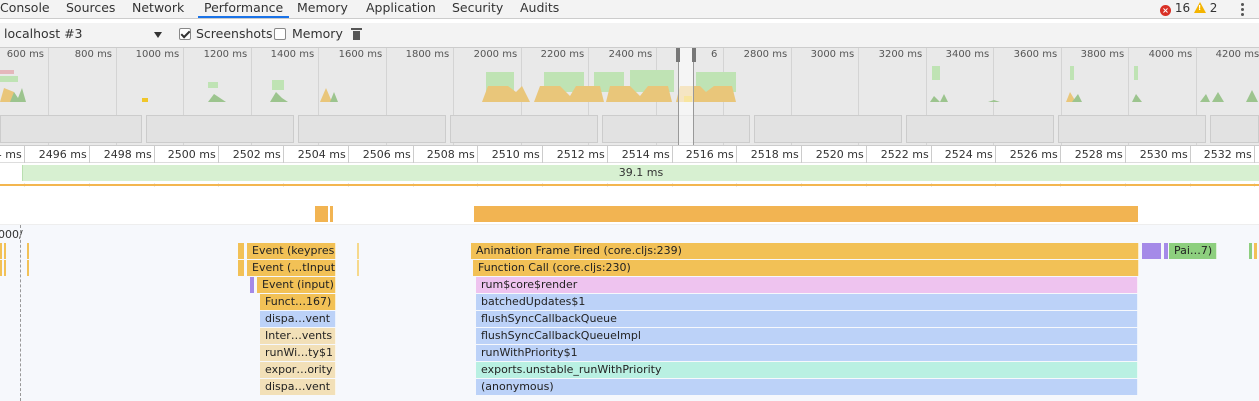 The height and width of the screenshot is (401, 1259). I want to click on flame-event-textinput: Event (…tInput), so click(291, 268).